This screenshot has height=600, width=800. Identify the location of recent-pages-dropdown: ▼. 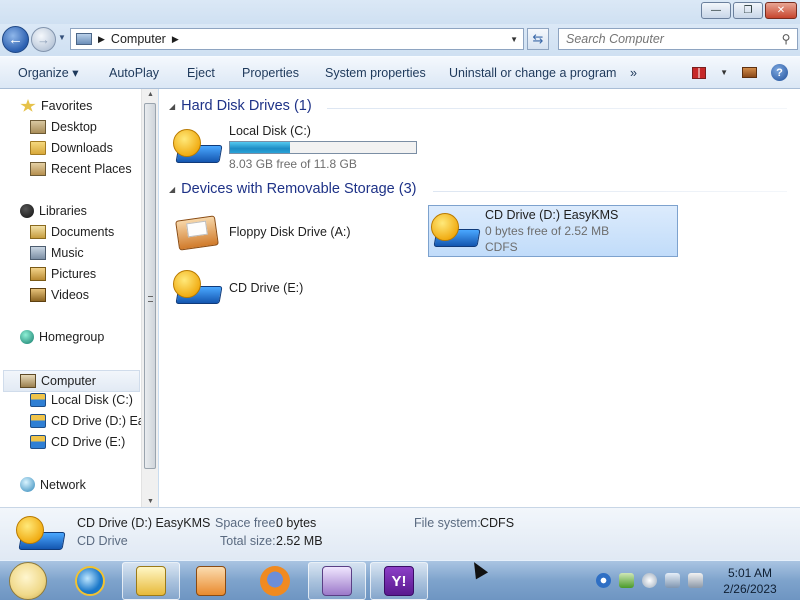
(62, 37).